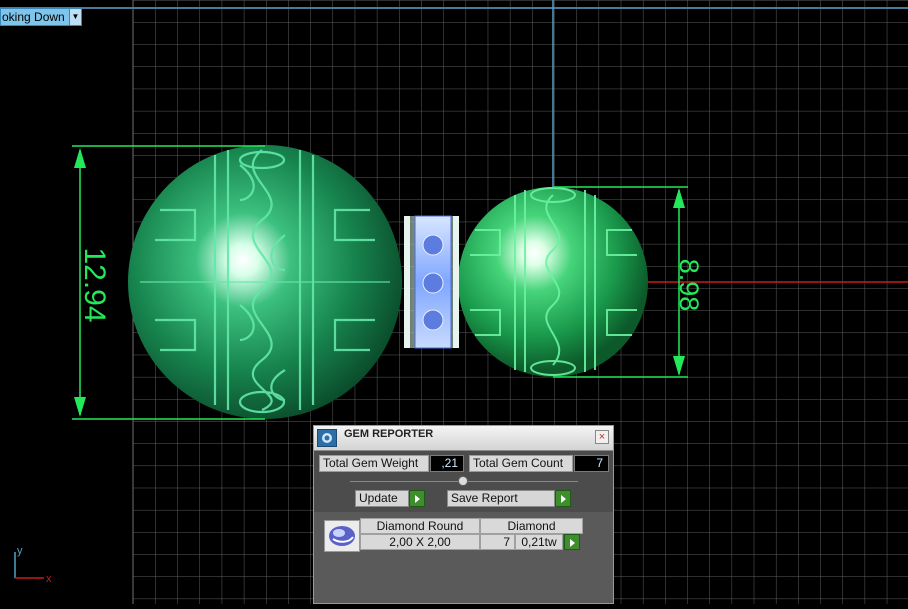  What do you see at coordinates (572, 542) in the screenshot?
I see `gem-row-go-icon` at bounding box center [572, 542].